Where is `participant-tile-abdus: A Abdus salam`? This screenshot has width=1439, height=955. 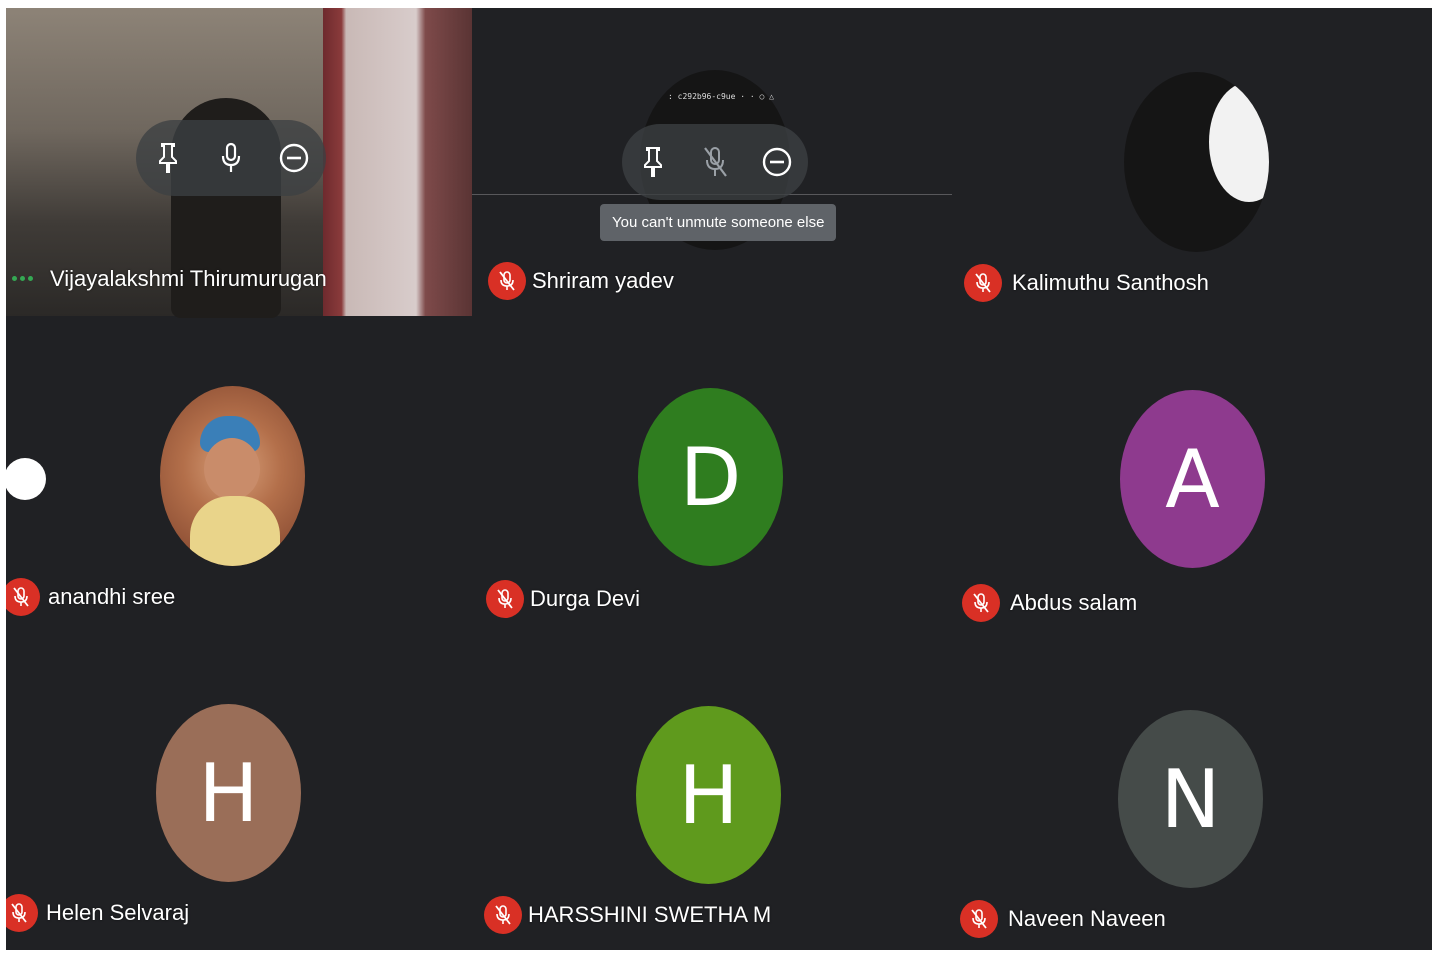
participant-tile-abdus: A Abdus salam is located at coordinates (1192, 479).